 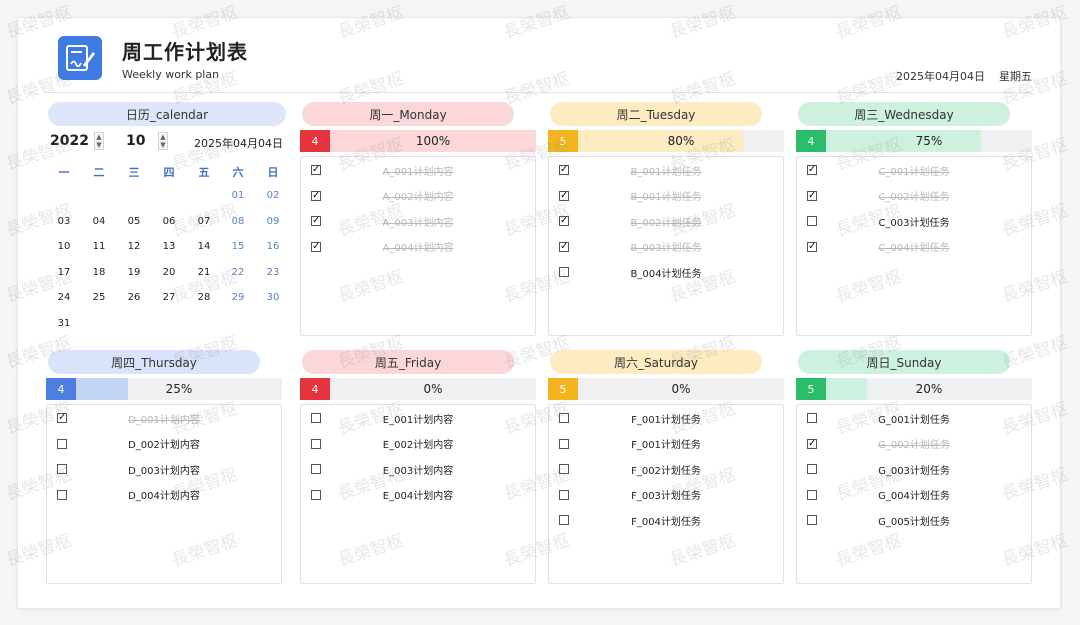 What do you see at coordinates (164, 496) in the screenshot?
I see `task-text: D_004计划内容` at bounding box center [164, 496].